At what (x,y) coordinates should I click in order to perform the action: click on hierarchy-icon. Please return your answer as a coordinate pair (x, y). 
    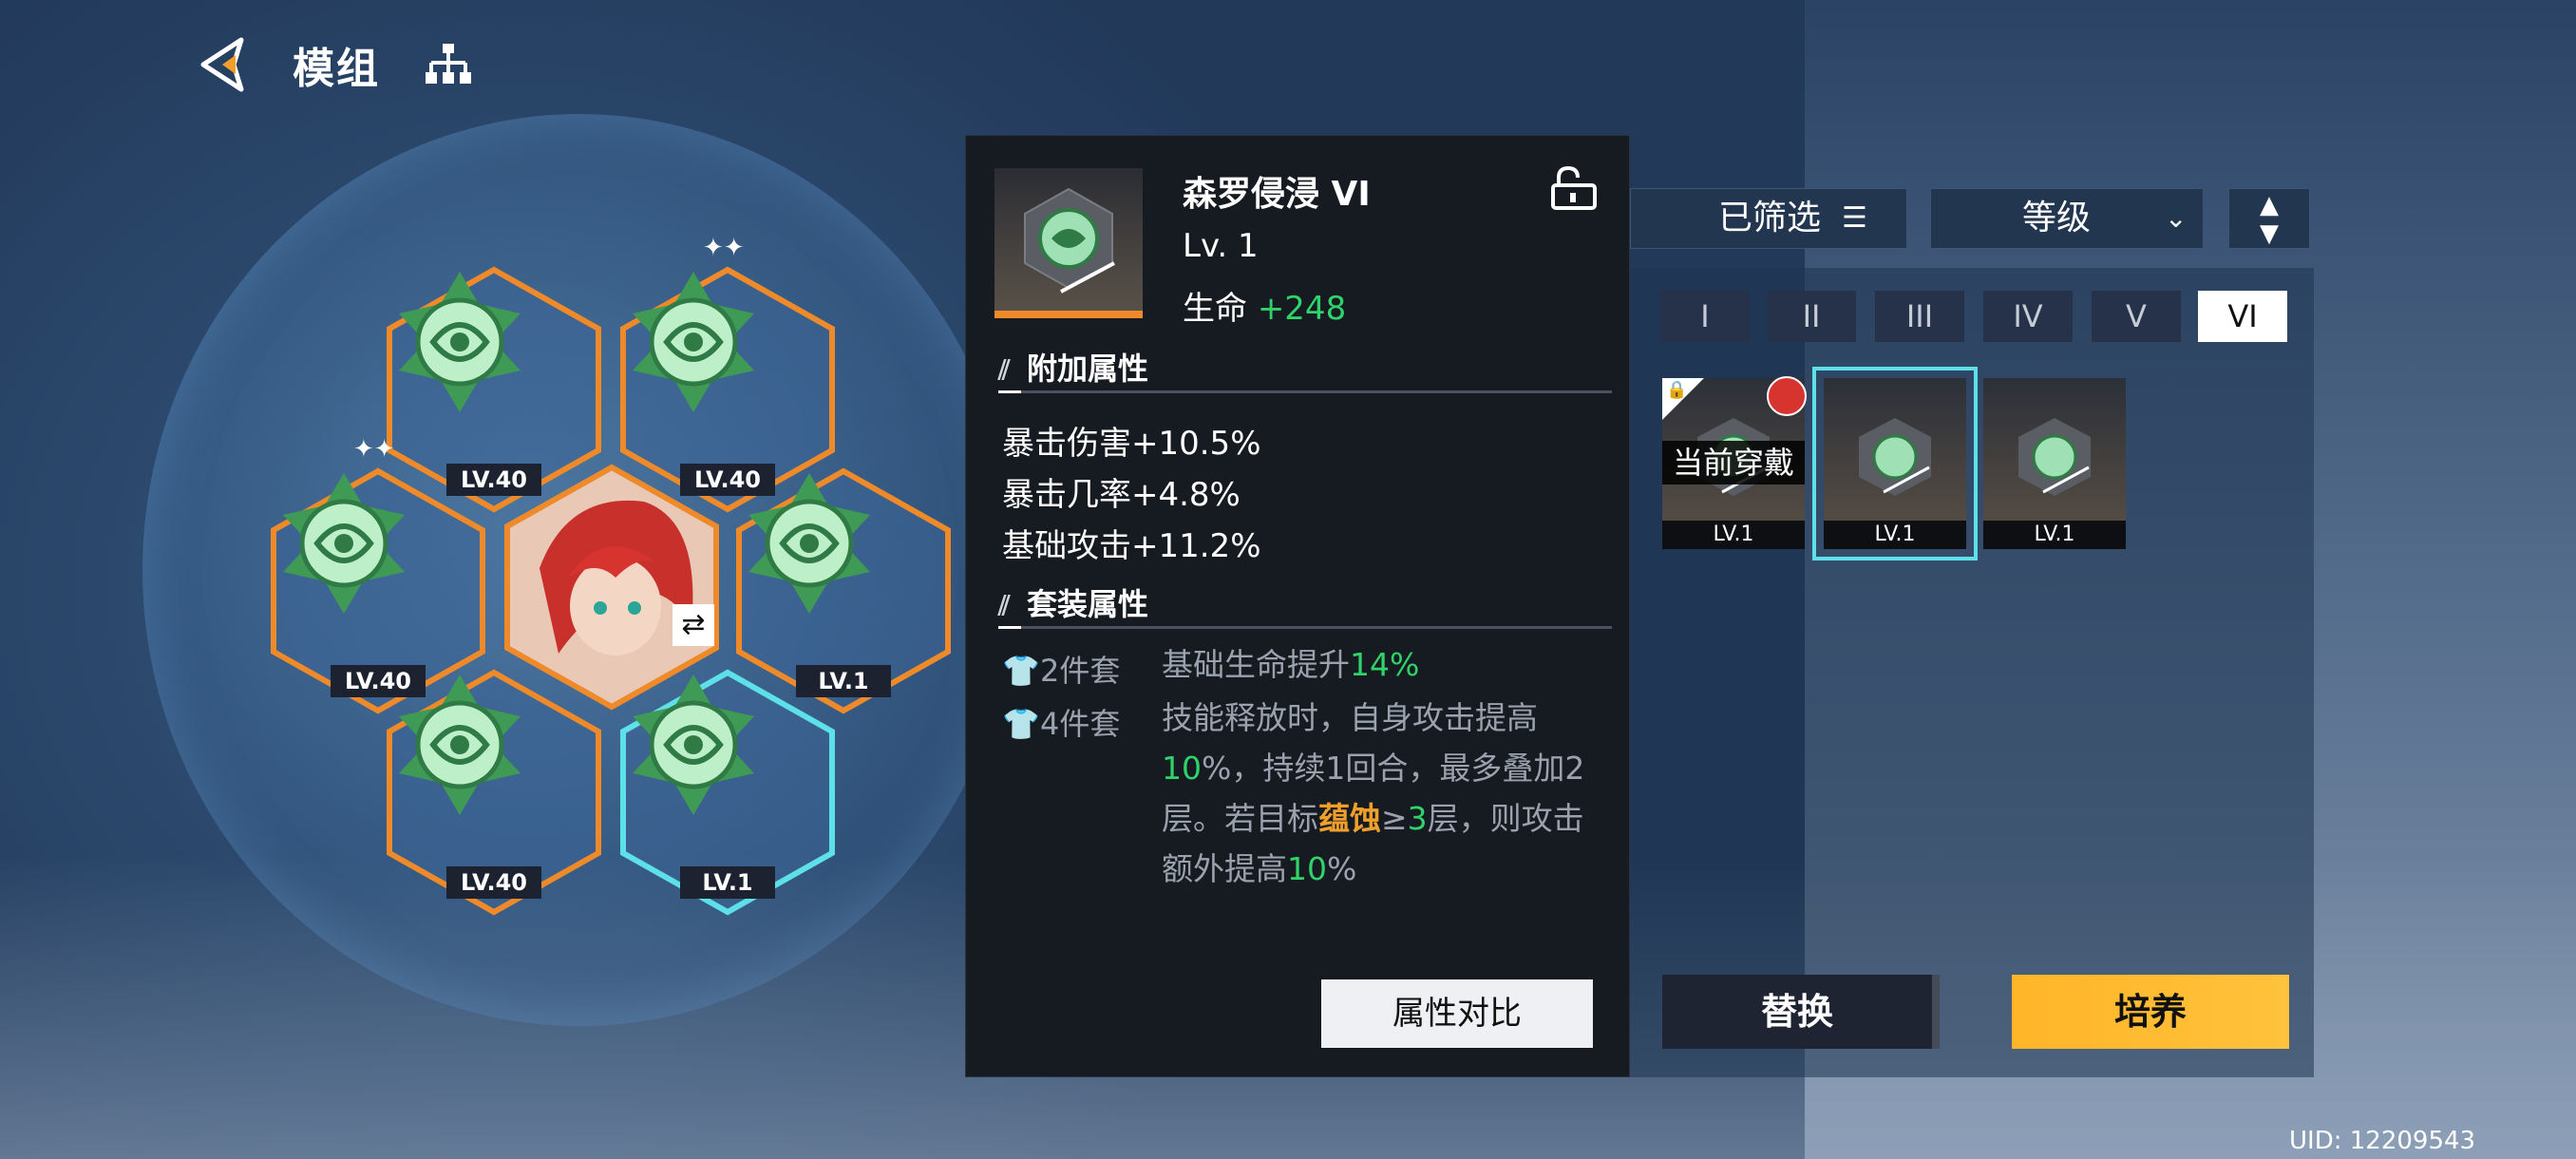
    Looking at the image, I should click on (448, 64).